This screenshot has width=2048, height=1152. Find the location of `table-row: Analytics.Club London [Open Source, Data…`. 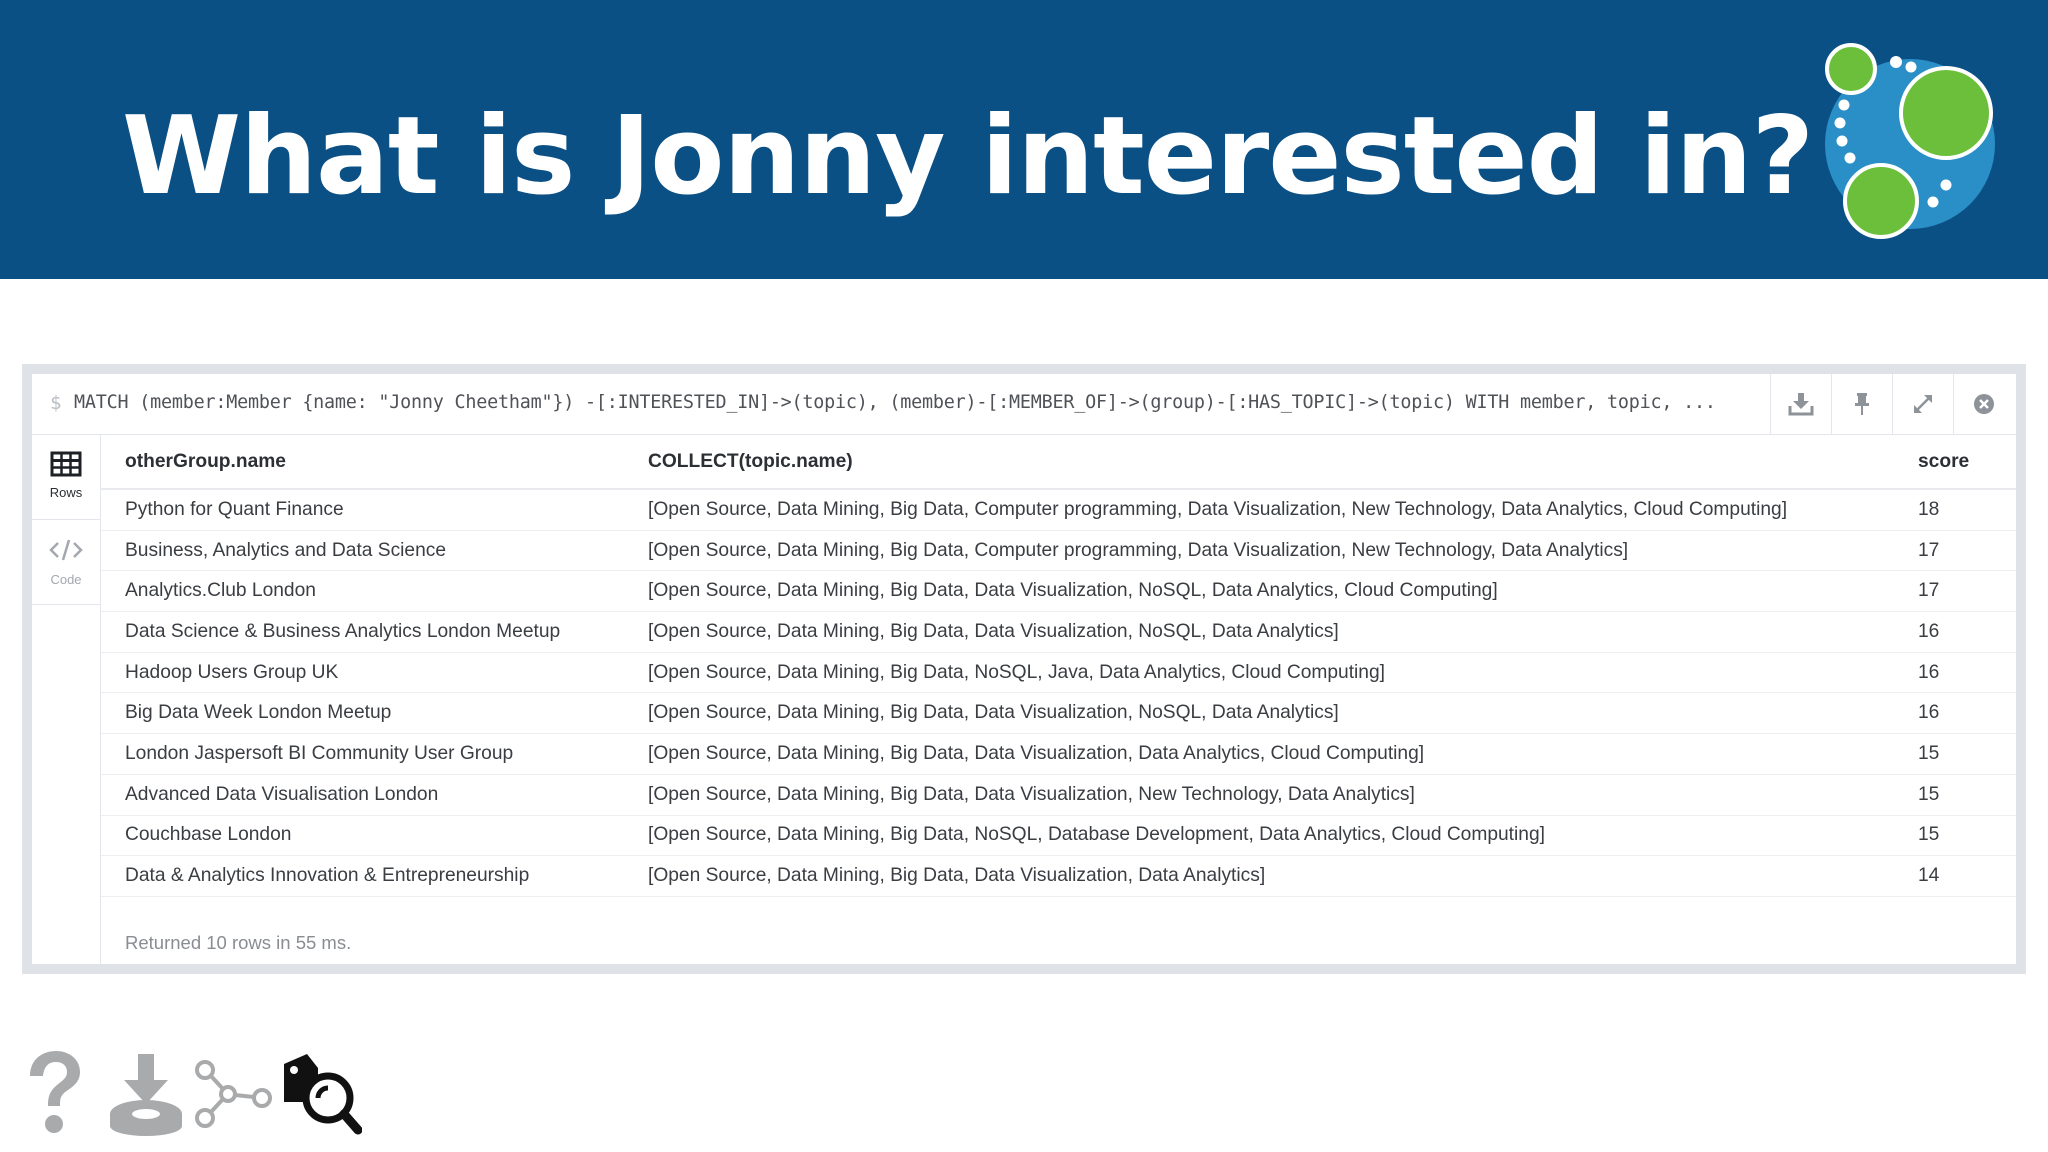

table-row: Analytics.Club London [Open Source, Data… is located at coordinates (1058, 591).